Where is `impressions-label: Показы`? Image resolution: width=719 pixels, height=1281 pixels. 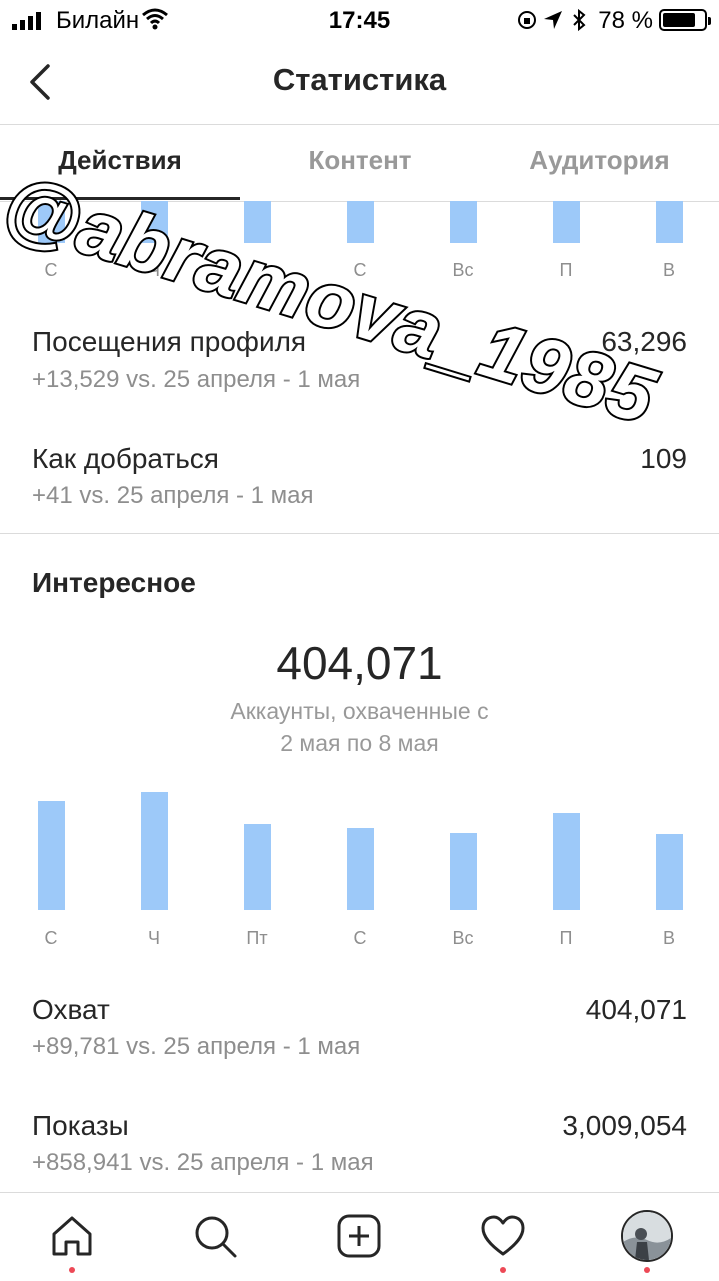
impressions-label: Показы is located at coordinates (80, 1125).